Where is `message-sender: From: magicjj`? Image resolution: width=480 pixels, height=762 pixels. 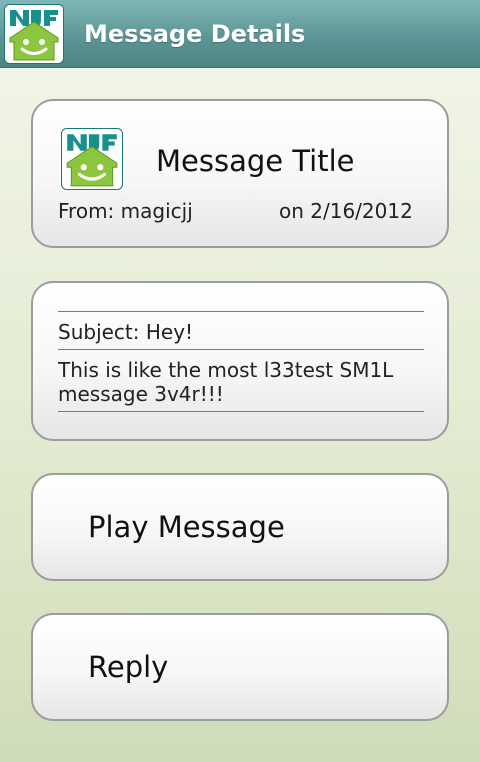
message-sender: From: magicjj is located at coordinates (125, 211).